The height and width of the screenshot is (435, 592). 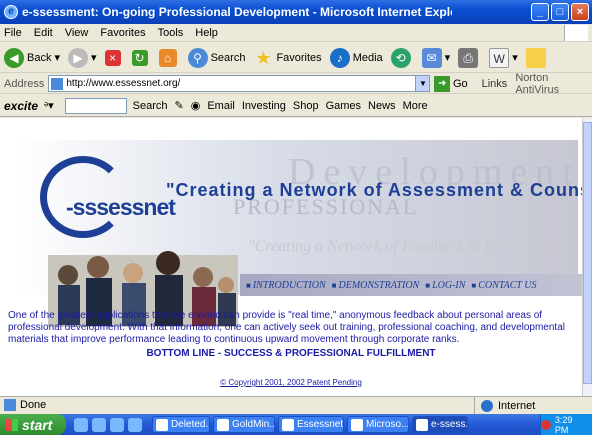 I want to click on ie-icon, so click(x=422, y=424).